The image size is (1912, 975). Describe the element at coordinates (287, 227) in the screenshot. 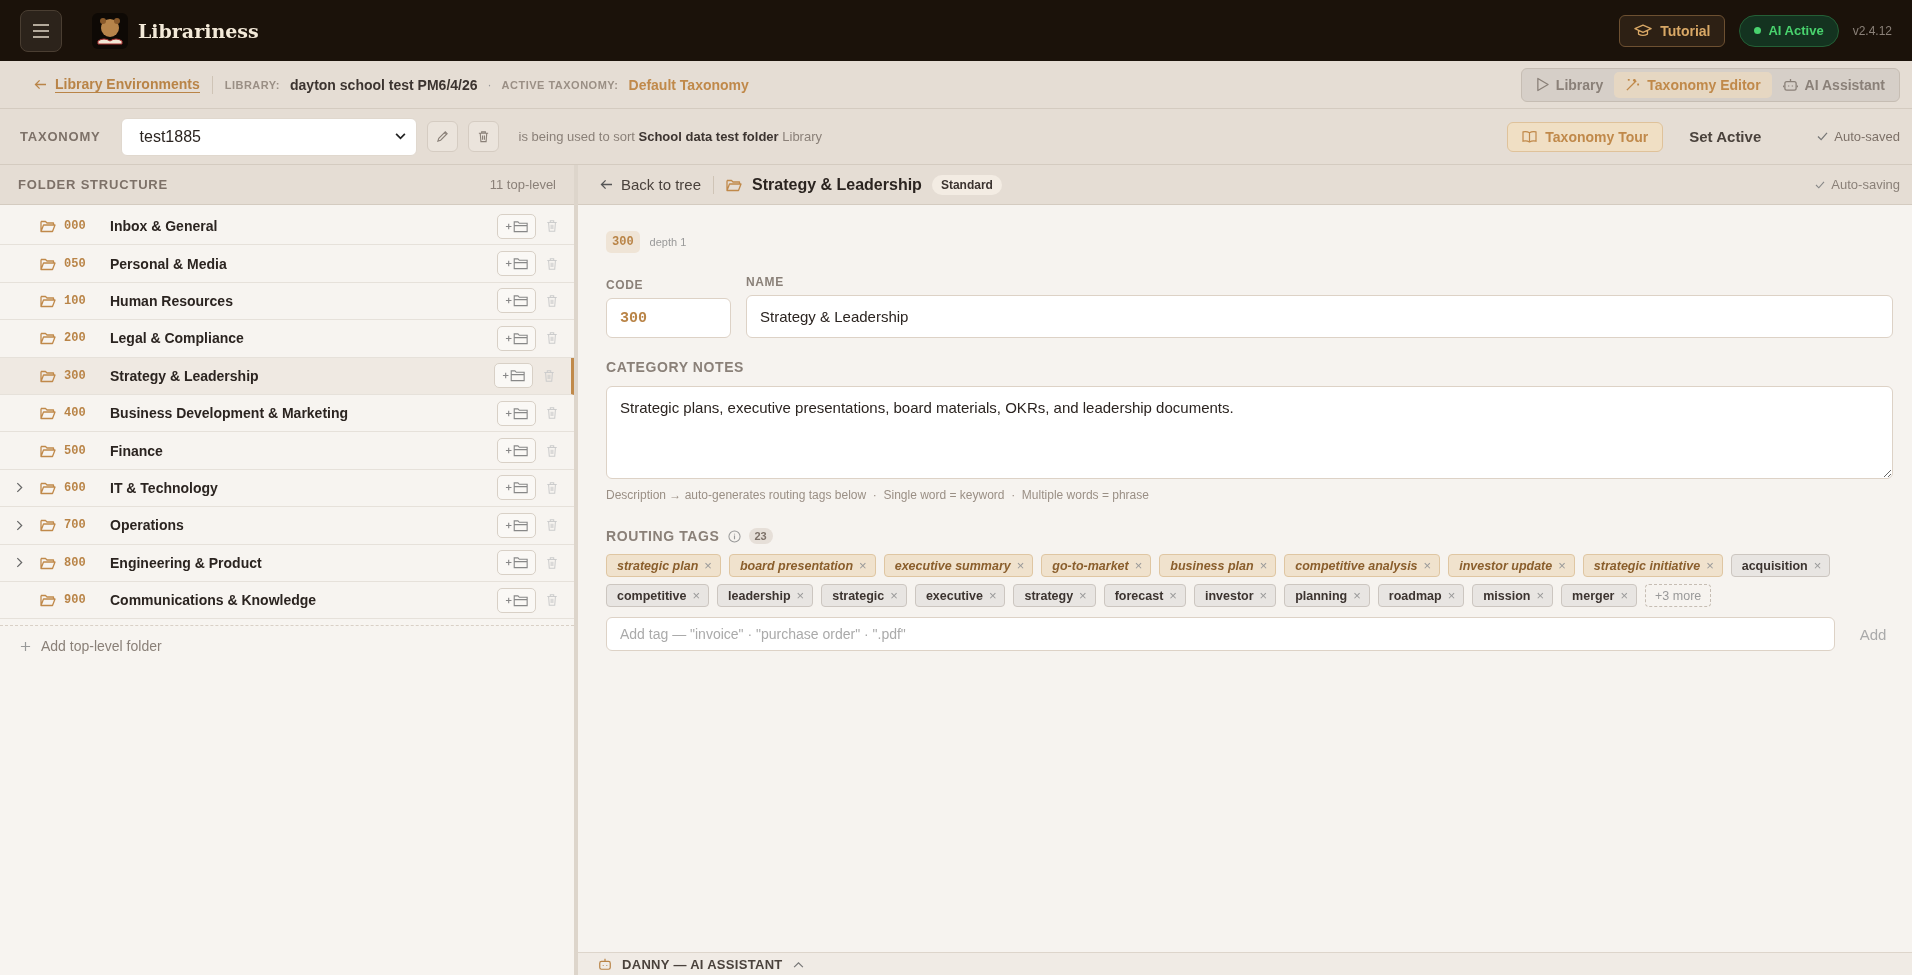

I see `folder-row: 000 Inbox & General` at that location.